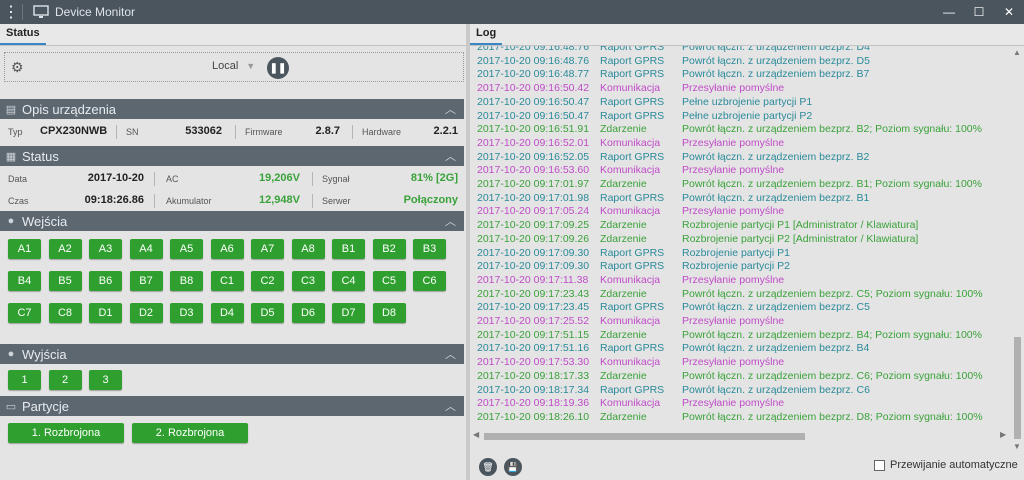 The height and width of the screenshot is (480, 1024). Describe the element at coordinates (146, 281) in the screenshot. I see `input-button: B7` at that location.